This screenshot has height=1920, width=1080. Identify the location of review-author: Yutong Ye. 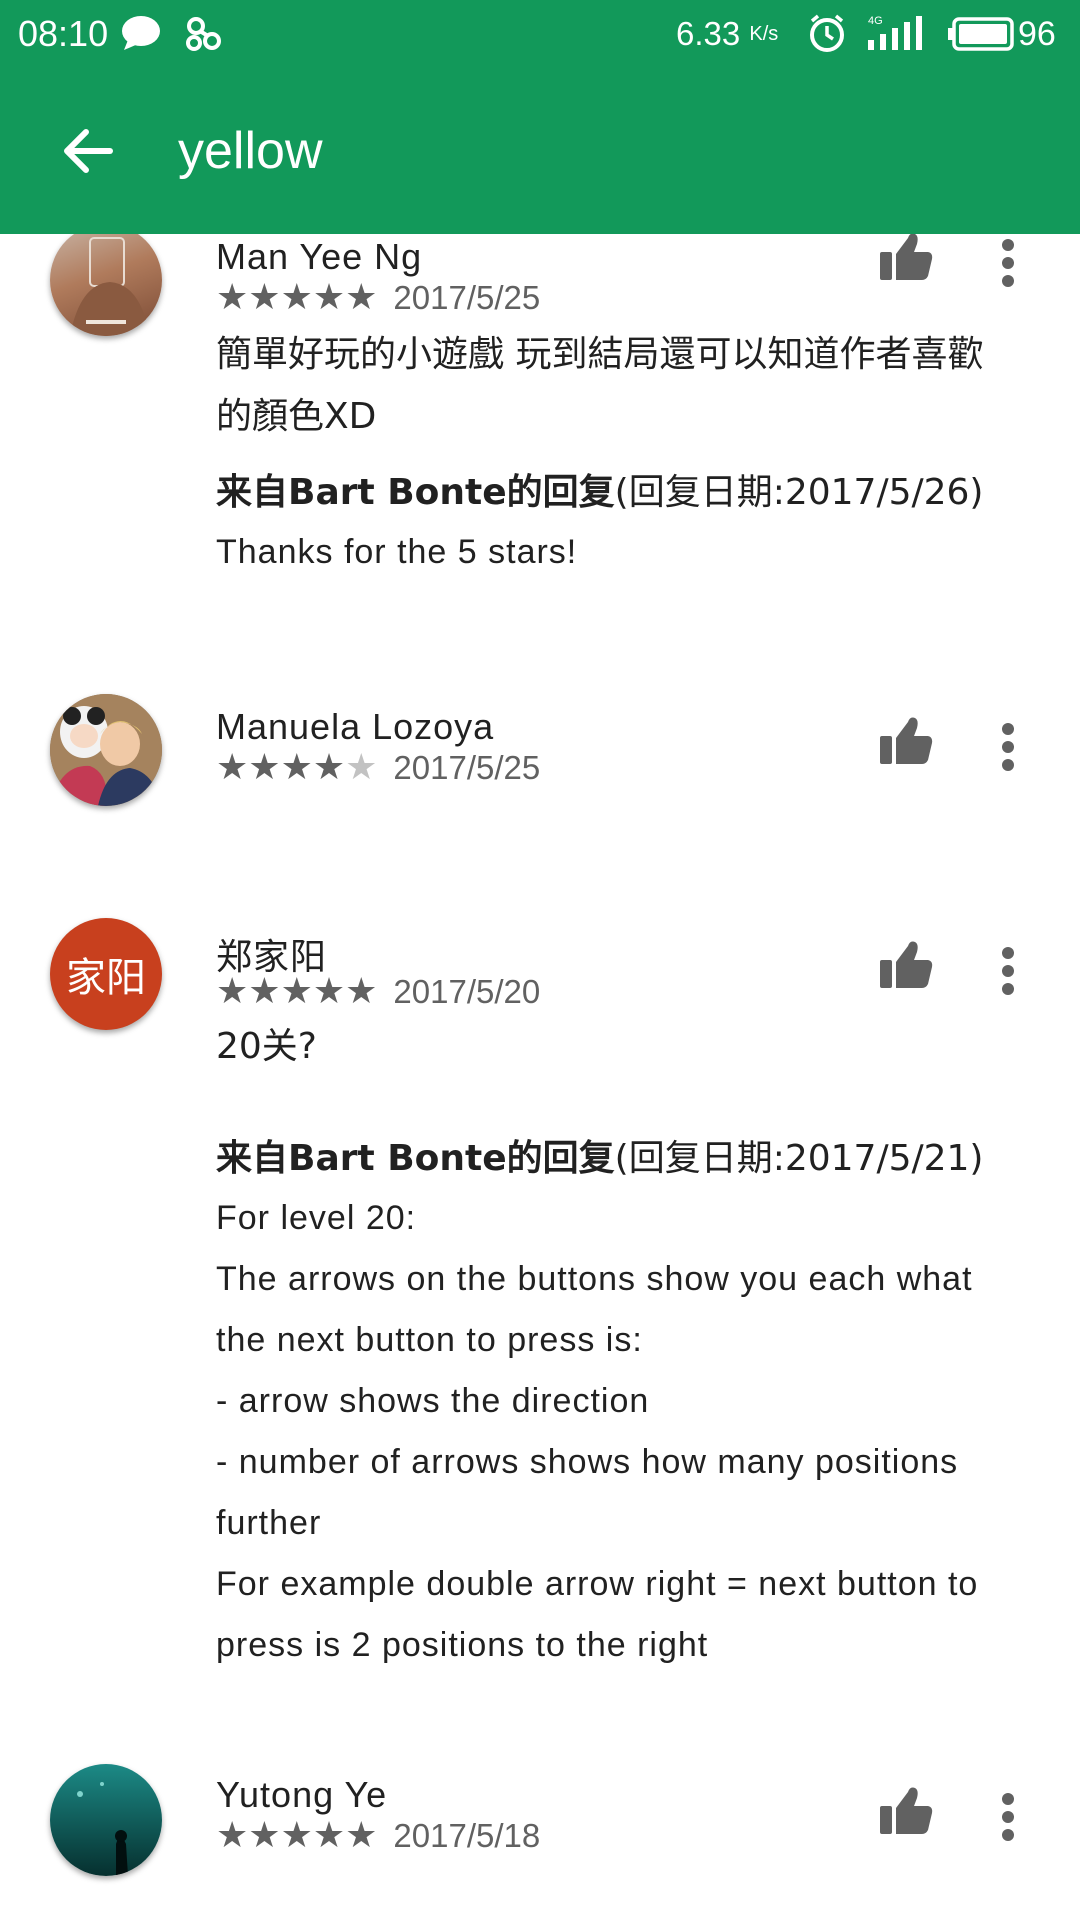
(302, 1794).